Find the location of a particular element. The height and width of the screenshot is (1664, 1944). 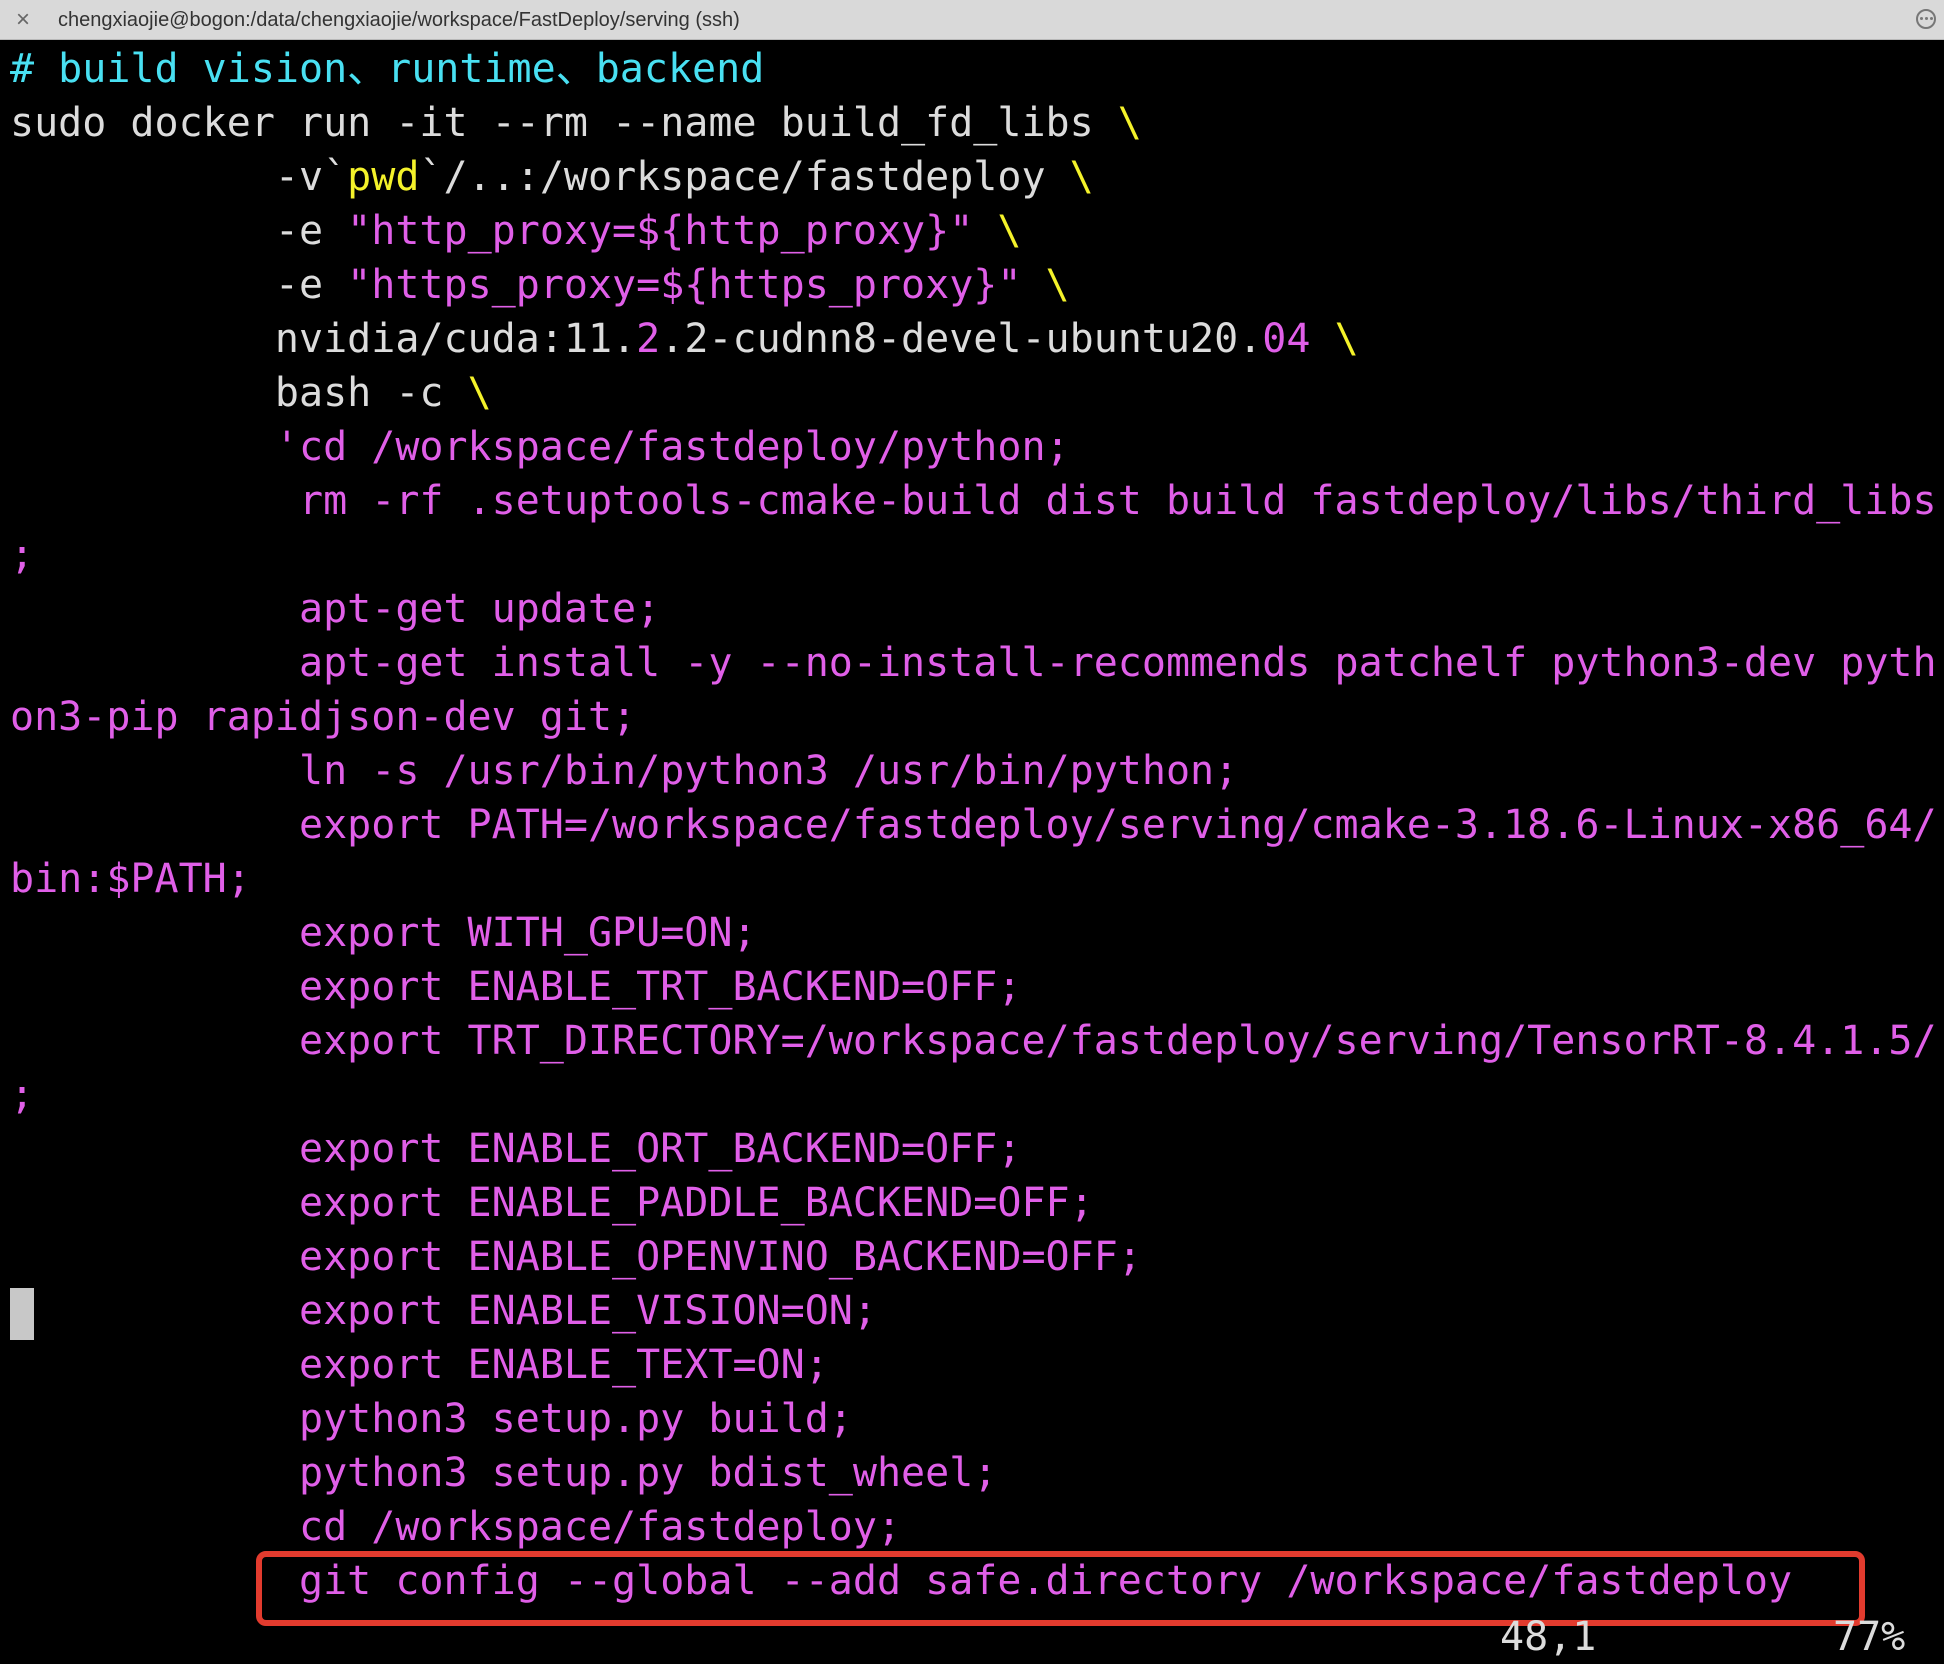

code-token: python3 setup.py bdist_wheel; is located at coordinates (504, 1473).